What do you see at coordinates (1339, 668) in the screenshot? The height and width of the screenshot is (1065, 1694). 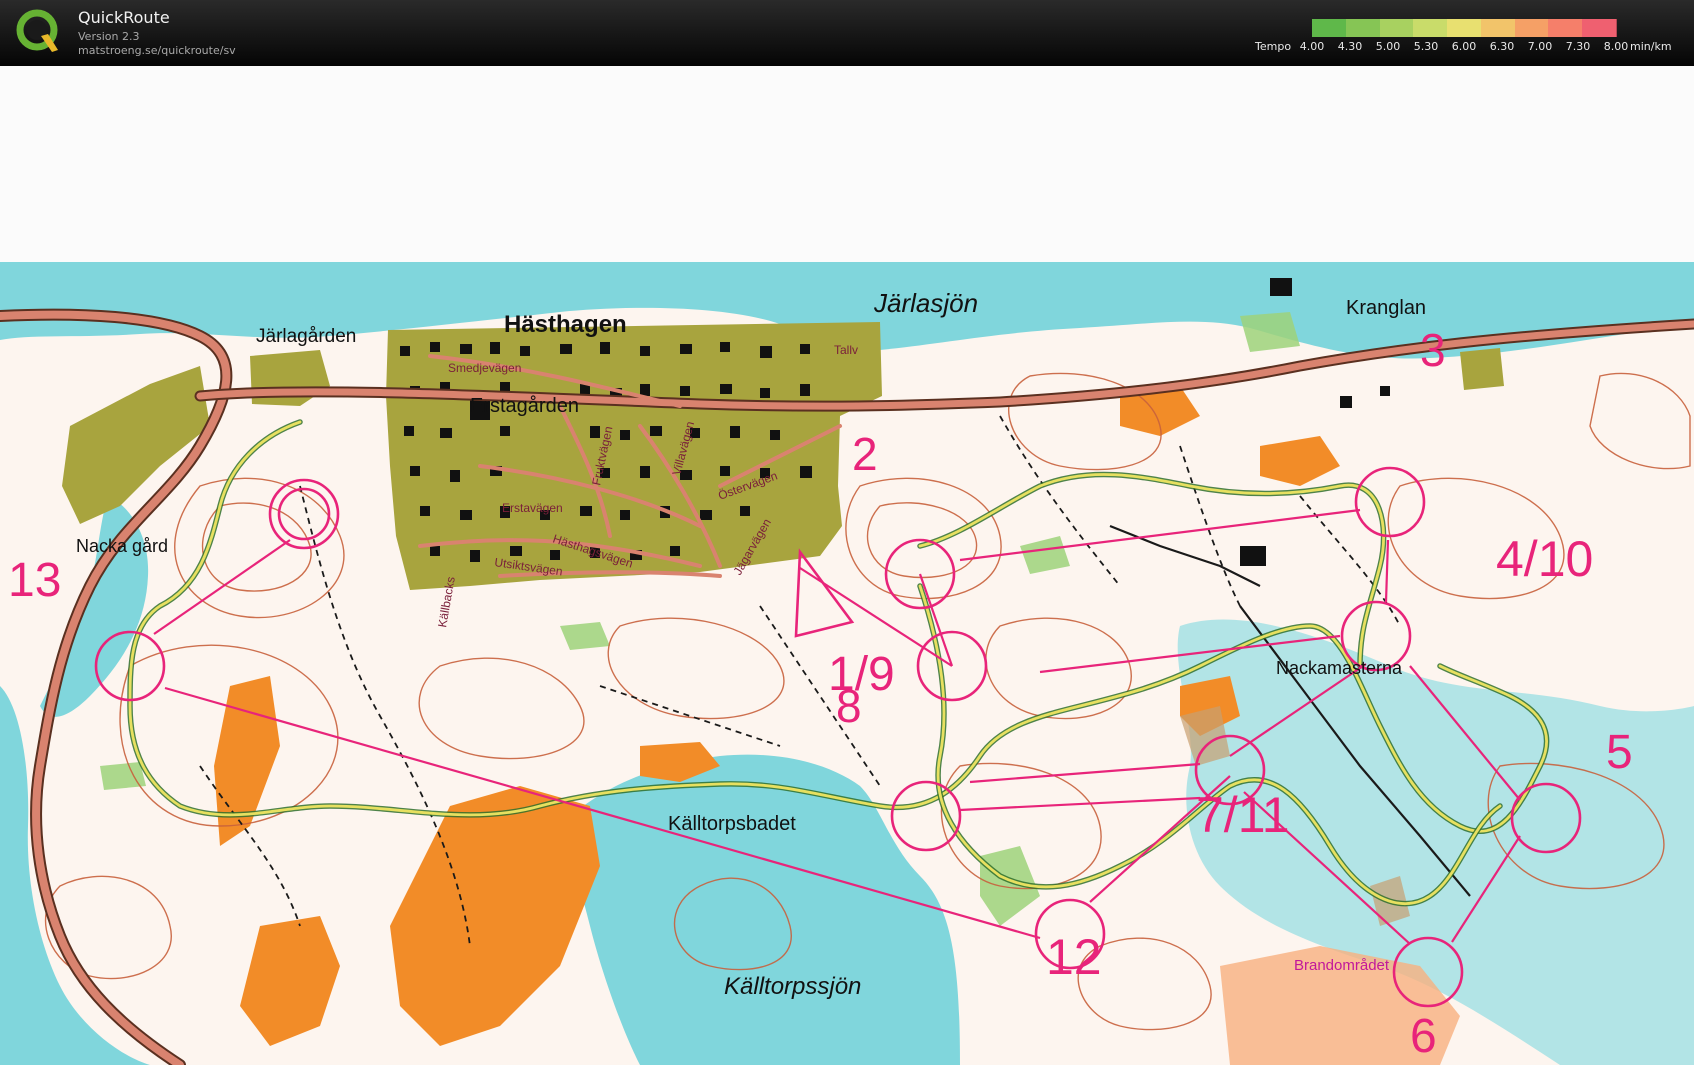 I see `place-nackamasterna: Nackamasterna` at bounding box center [1339, 668].